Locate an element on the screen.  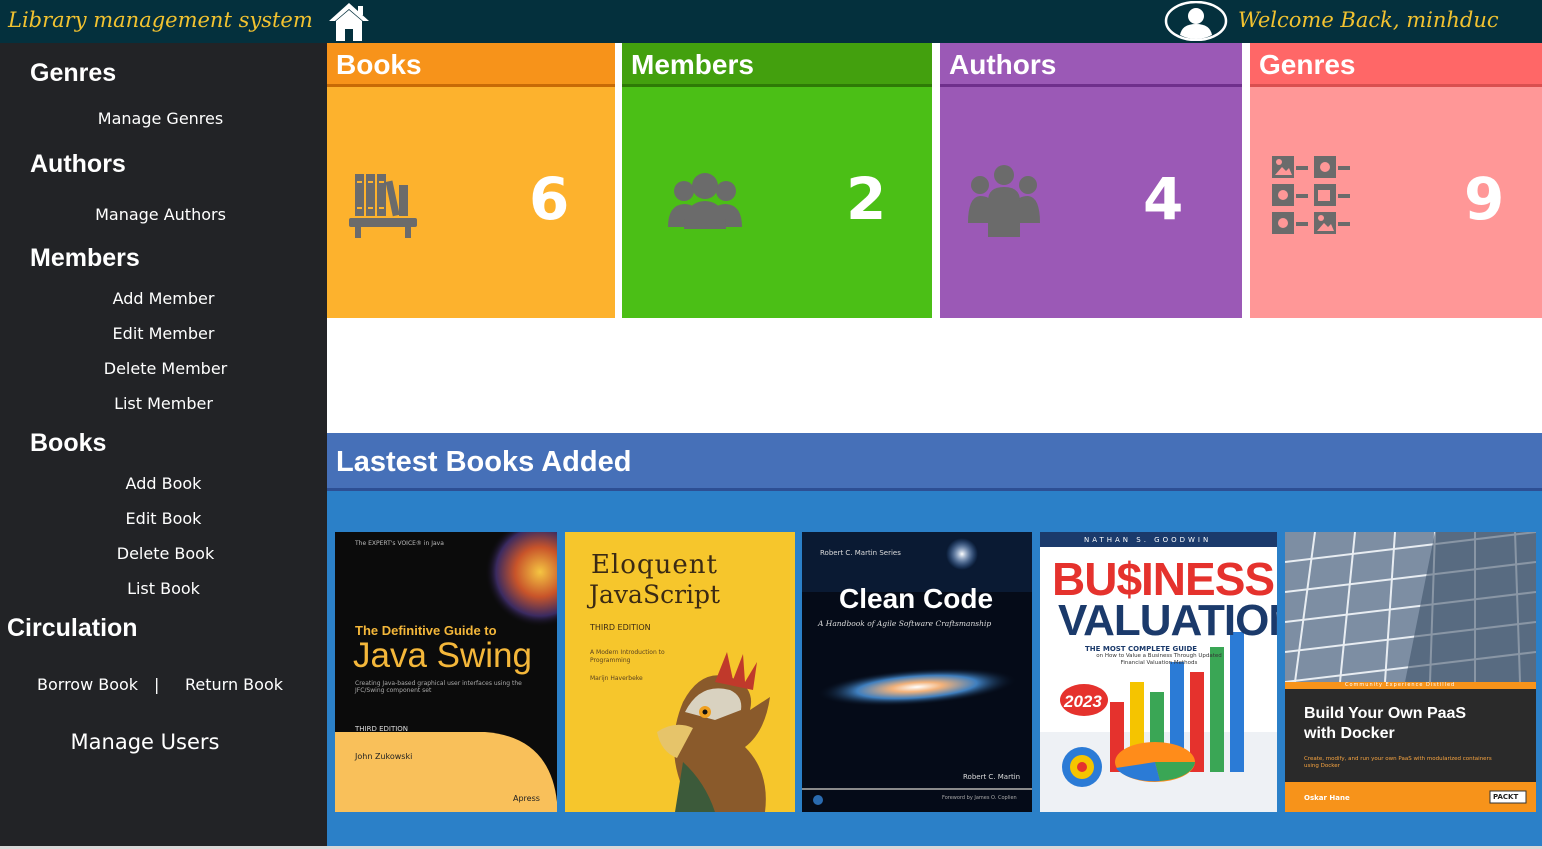
book-publisher: PACKT is located at coordinates (1506, 797).